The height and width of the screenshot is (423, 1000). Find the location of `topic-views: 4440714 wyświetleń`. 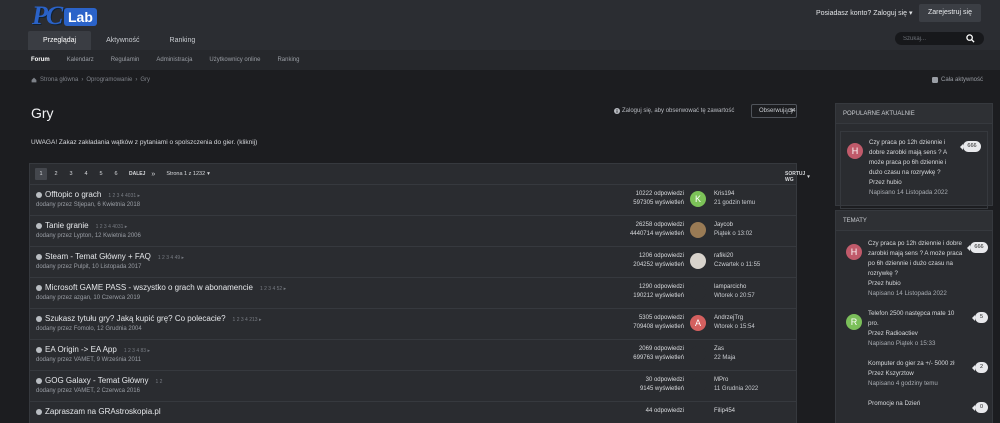

topic-views: 4440714 wyświetleń is located at coordinates (656, 234).